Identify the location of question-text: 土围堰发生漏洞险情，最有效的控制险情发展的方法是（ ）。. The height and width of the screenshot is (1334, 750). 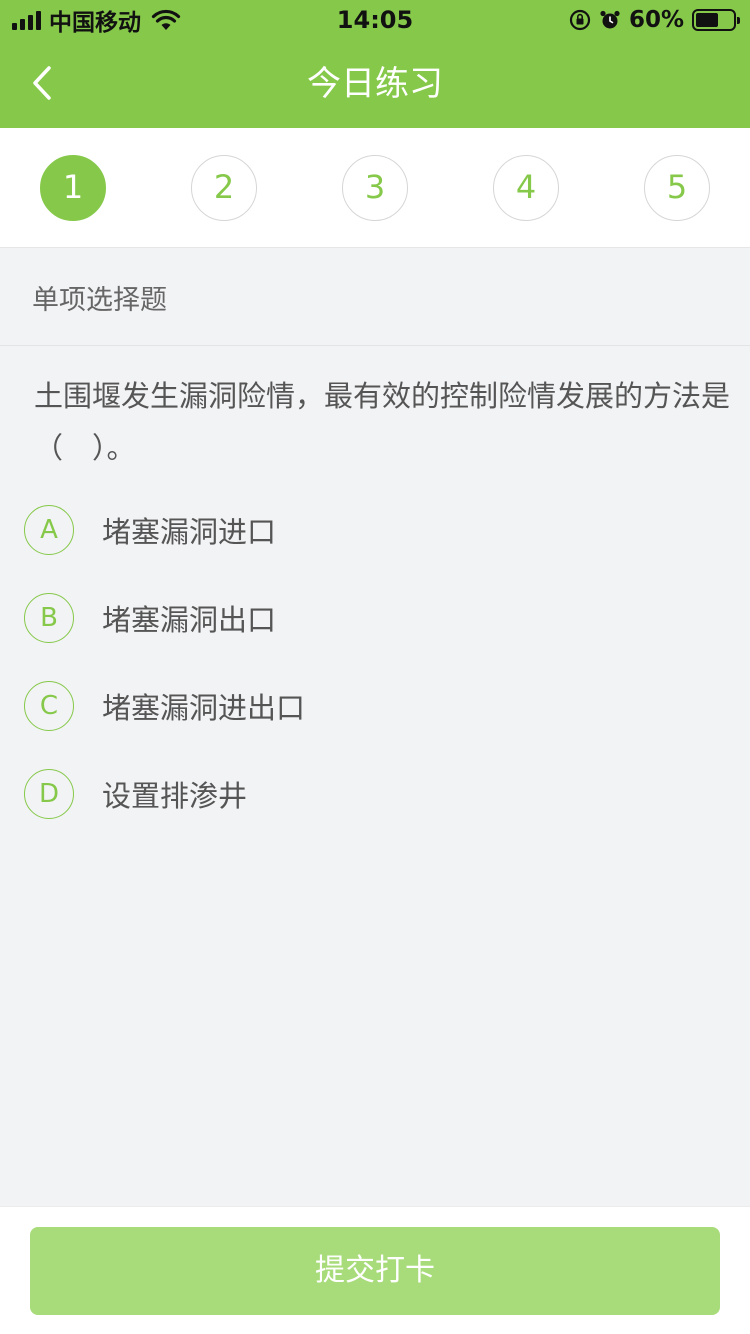
(382, 422).